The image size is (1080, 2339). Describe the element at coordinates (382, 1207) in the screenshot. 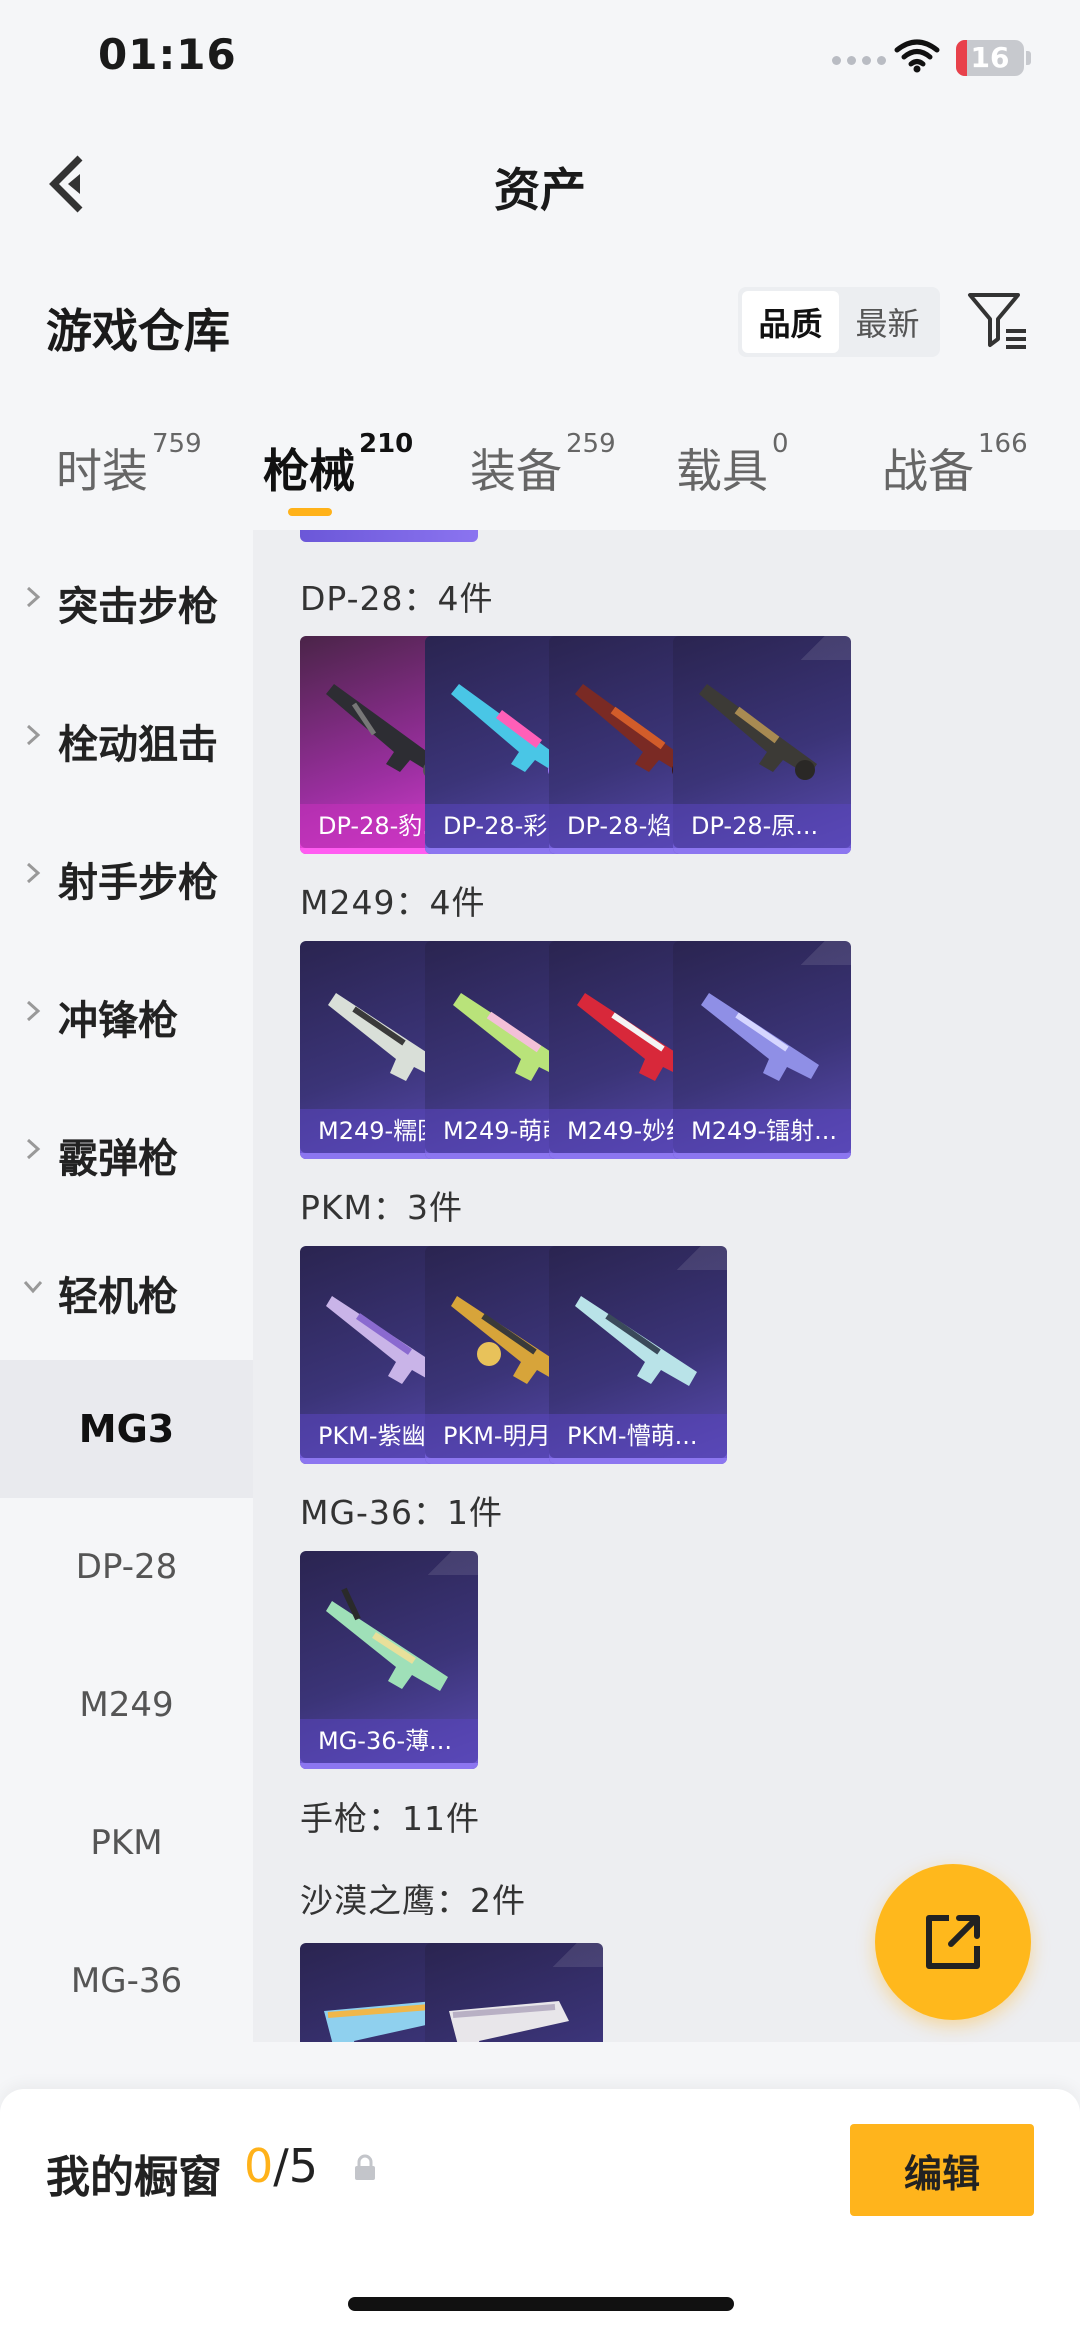

I see `group-title-pkm: PKM：3件` at that location.